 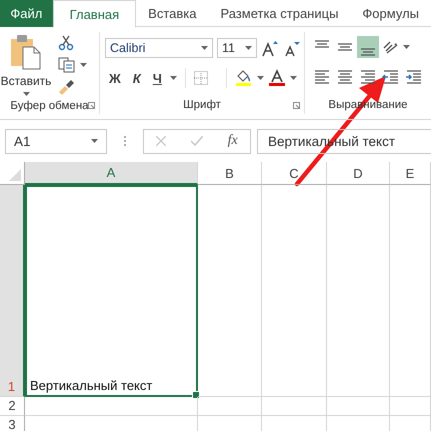 What do you see at coordinates (159, 48) in the screenshot?
I see `font-name-field: Calibri` at bounding box center [159, 48].